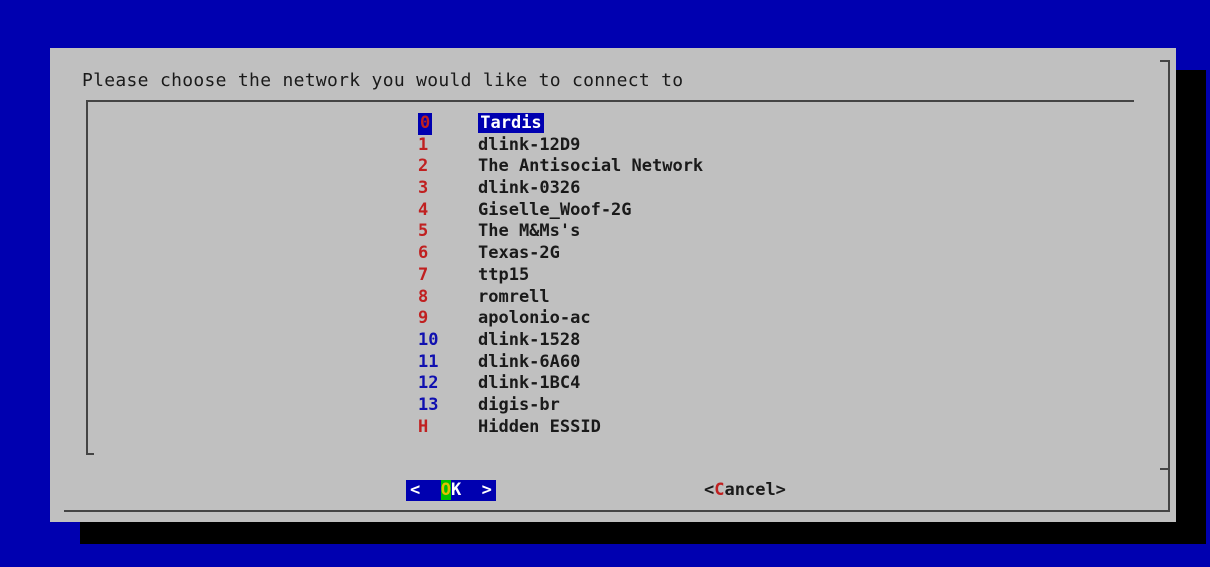  I want to click on network-name: Hidden ESSID, so click(539, 426).